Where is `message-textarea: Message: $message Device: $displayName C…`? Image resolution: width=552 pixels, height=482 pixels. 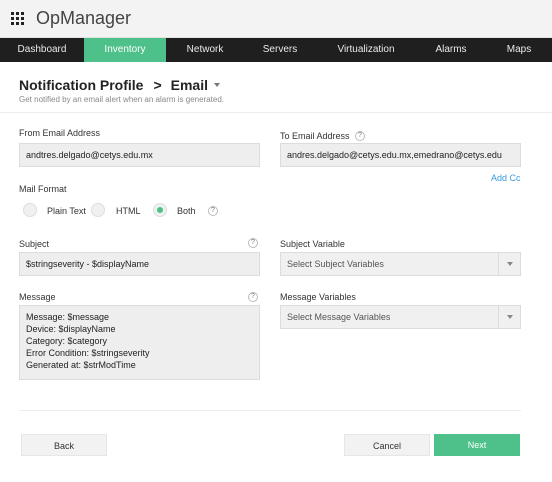 message-textarea: Message: $message Device: $displayName C… is located at coordinates (139, 342).